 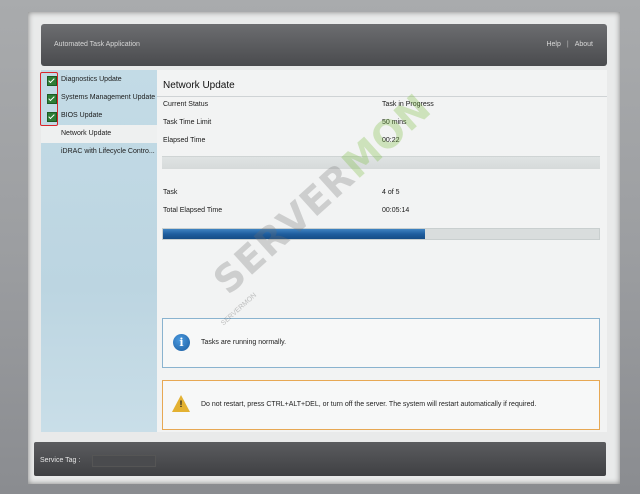 I want to click on sidebar-item-label: BIOS Update, so click(x=82, y=115).